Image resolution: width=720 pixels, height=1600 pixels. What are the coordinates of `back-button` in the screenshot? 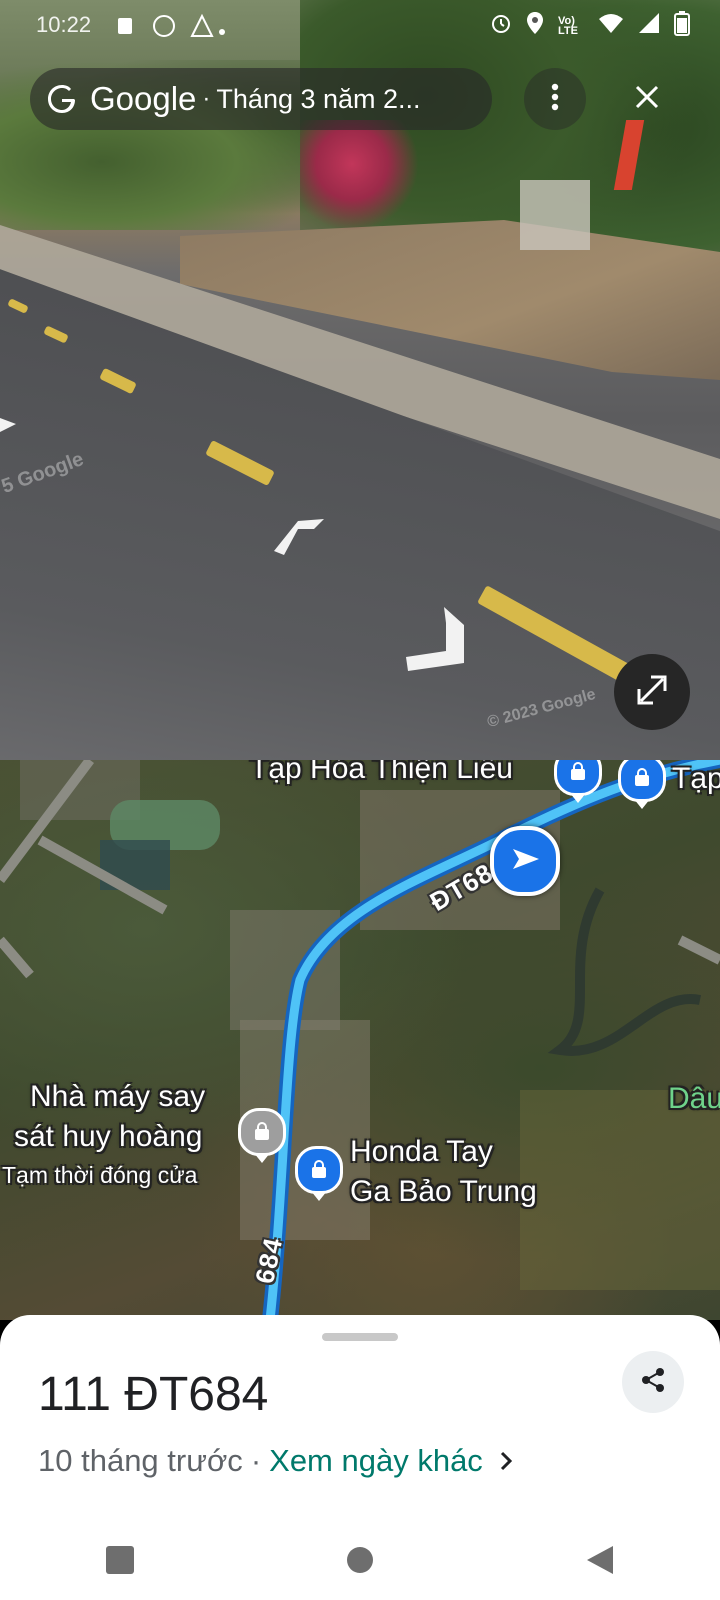 It's located at (600, 1563).